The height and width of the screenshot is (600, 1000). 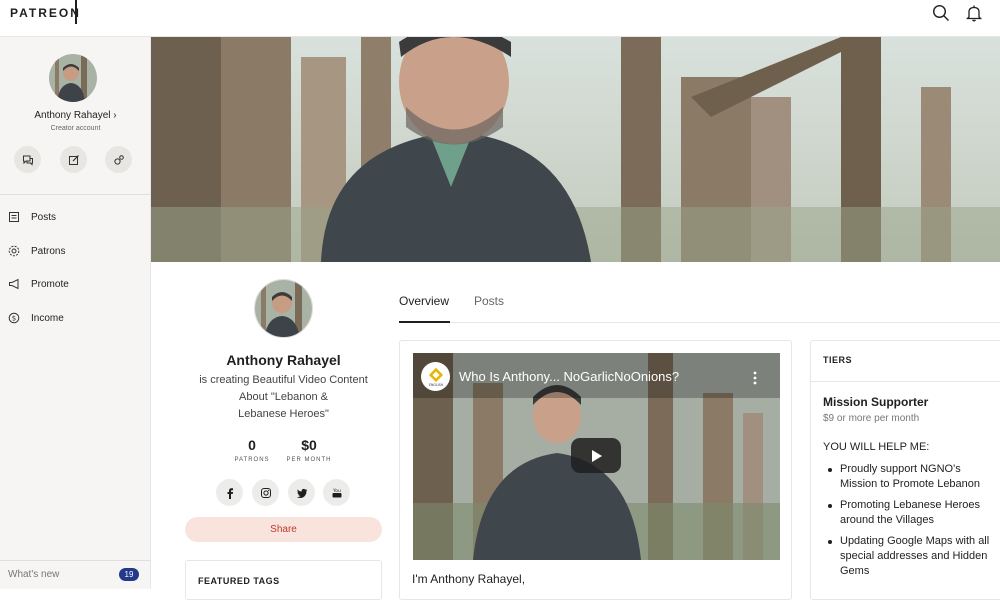 What do you see at coordinates (424, 322) in the screenshot?
I see `active-tab-indicator` at bounding box center [424, 322].